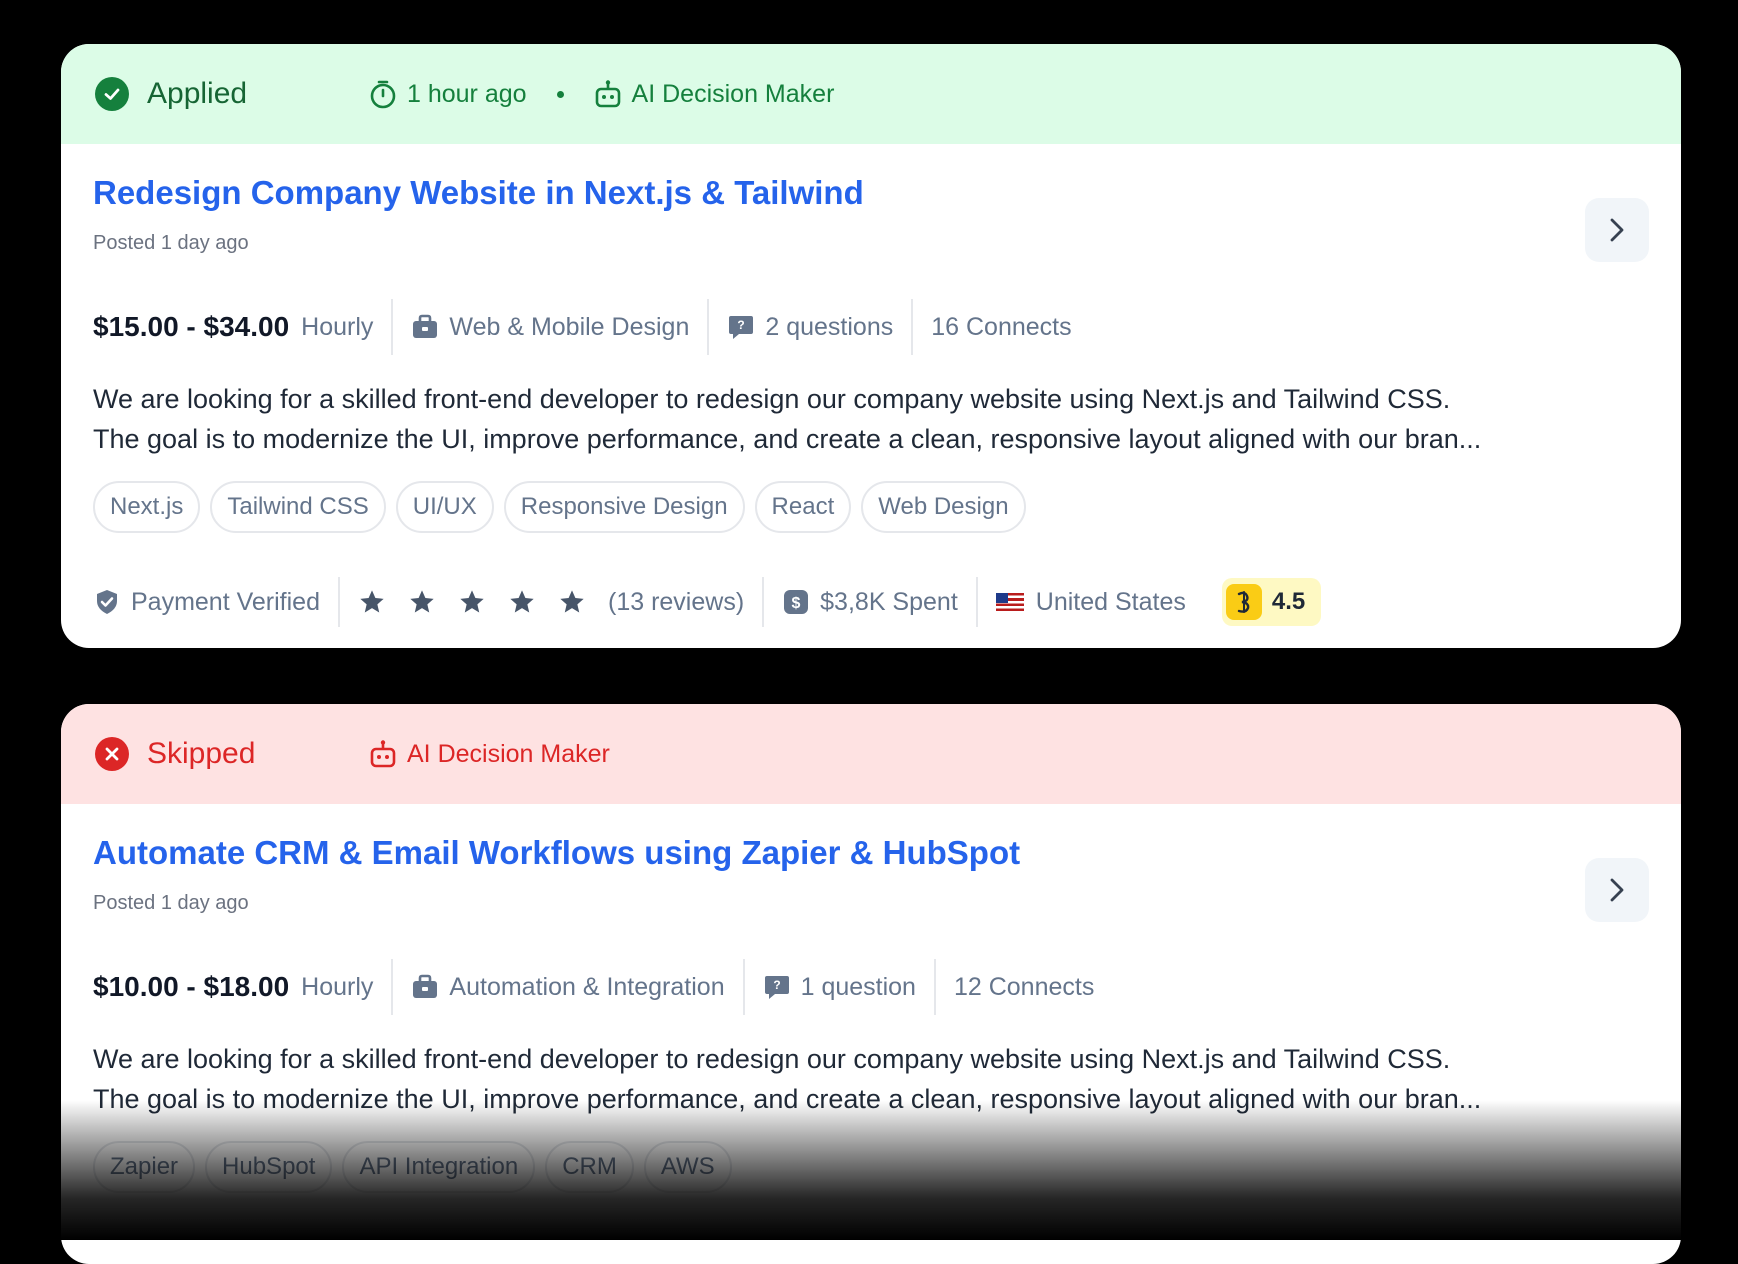 The image size is (1738, 1264). Describe the element at coordinates (444, 507) in the screenshot. I see `skill-tag: UI/UX` at that location.